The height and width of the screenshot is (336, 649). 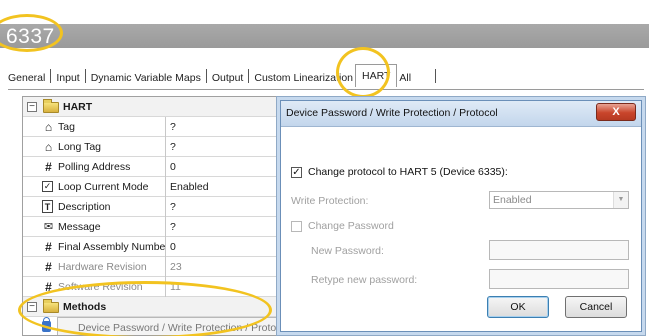 What do you see at coordinates (78, 107) in the screenshot?
I see `group-label: HART` at bounding box center [78, 107].